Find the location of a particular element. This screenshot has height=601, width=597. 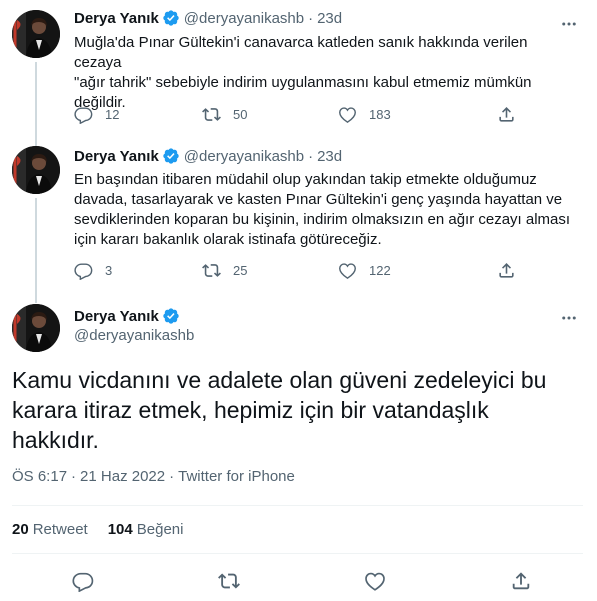

author-name-row: Derya Yanık is located at coordinates (134, 316).